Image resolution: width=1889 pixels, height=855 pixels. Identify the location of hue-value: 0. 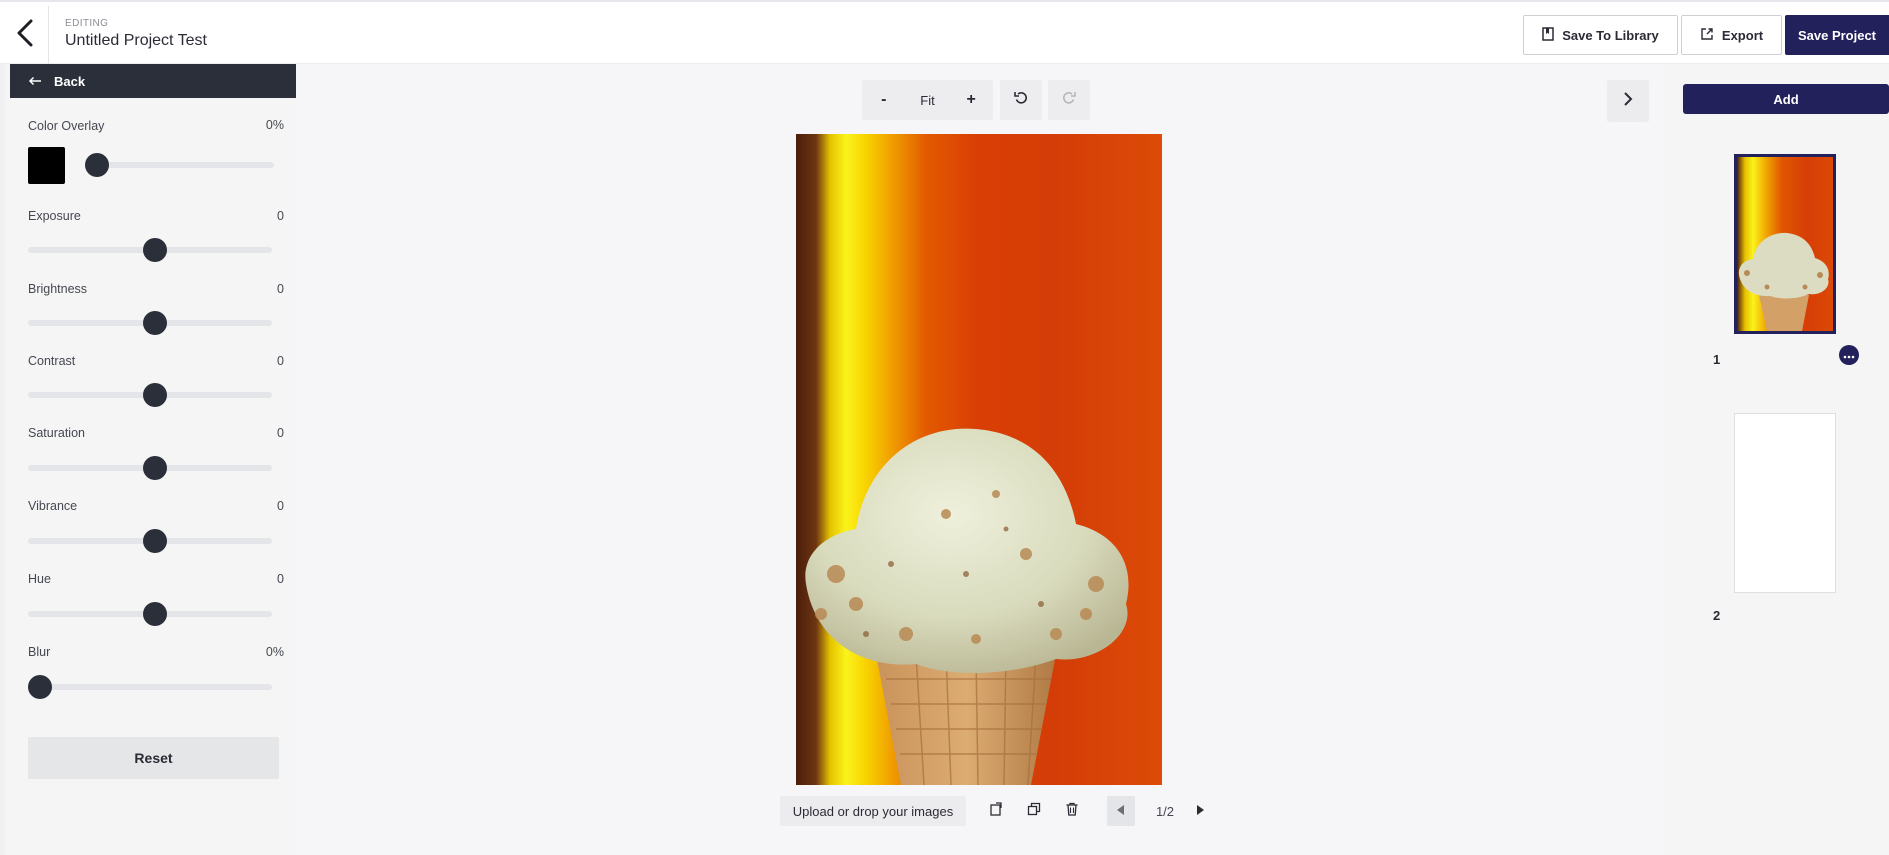
(280, 579).